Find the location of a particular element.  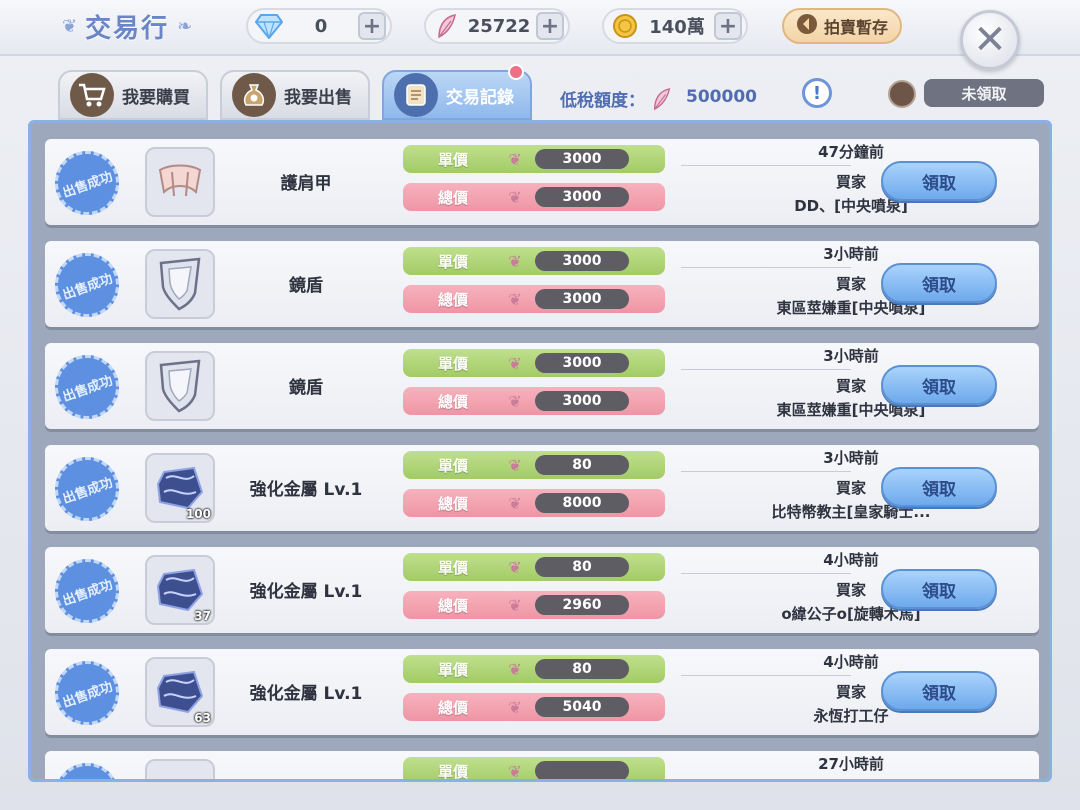

item-name: 鏡盾 is located at coordinates (306, 286).